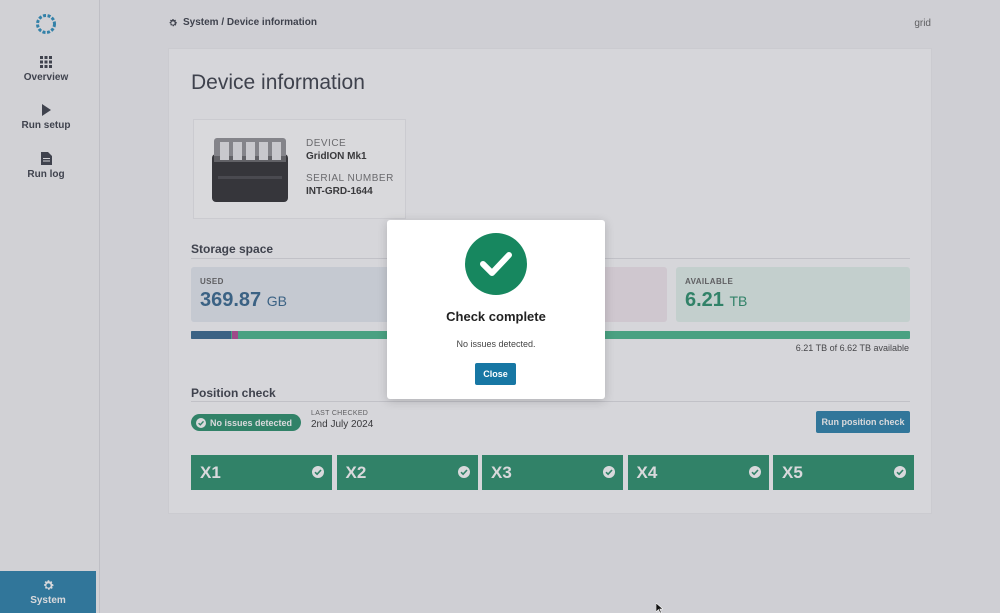 The height and width of the screenshot is (613, 1000). I want to click on check-circle-icon, so click(496, 264).